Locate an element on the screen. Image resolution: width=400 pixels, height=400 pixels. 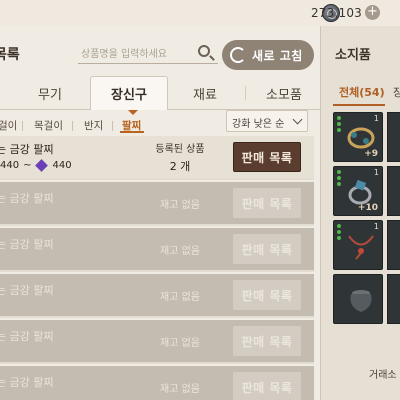
subtab-ring: 반지 is located at coordinates (93, 125).